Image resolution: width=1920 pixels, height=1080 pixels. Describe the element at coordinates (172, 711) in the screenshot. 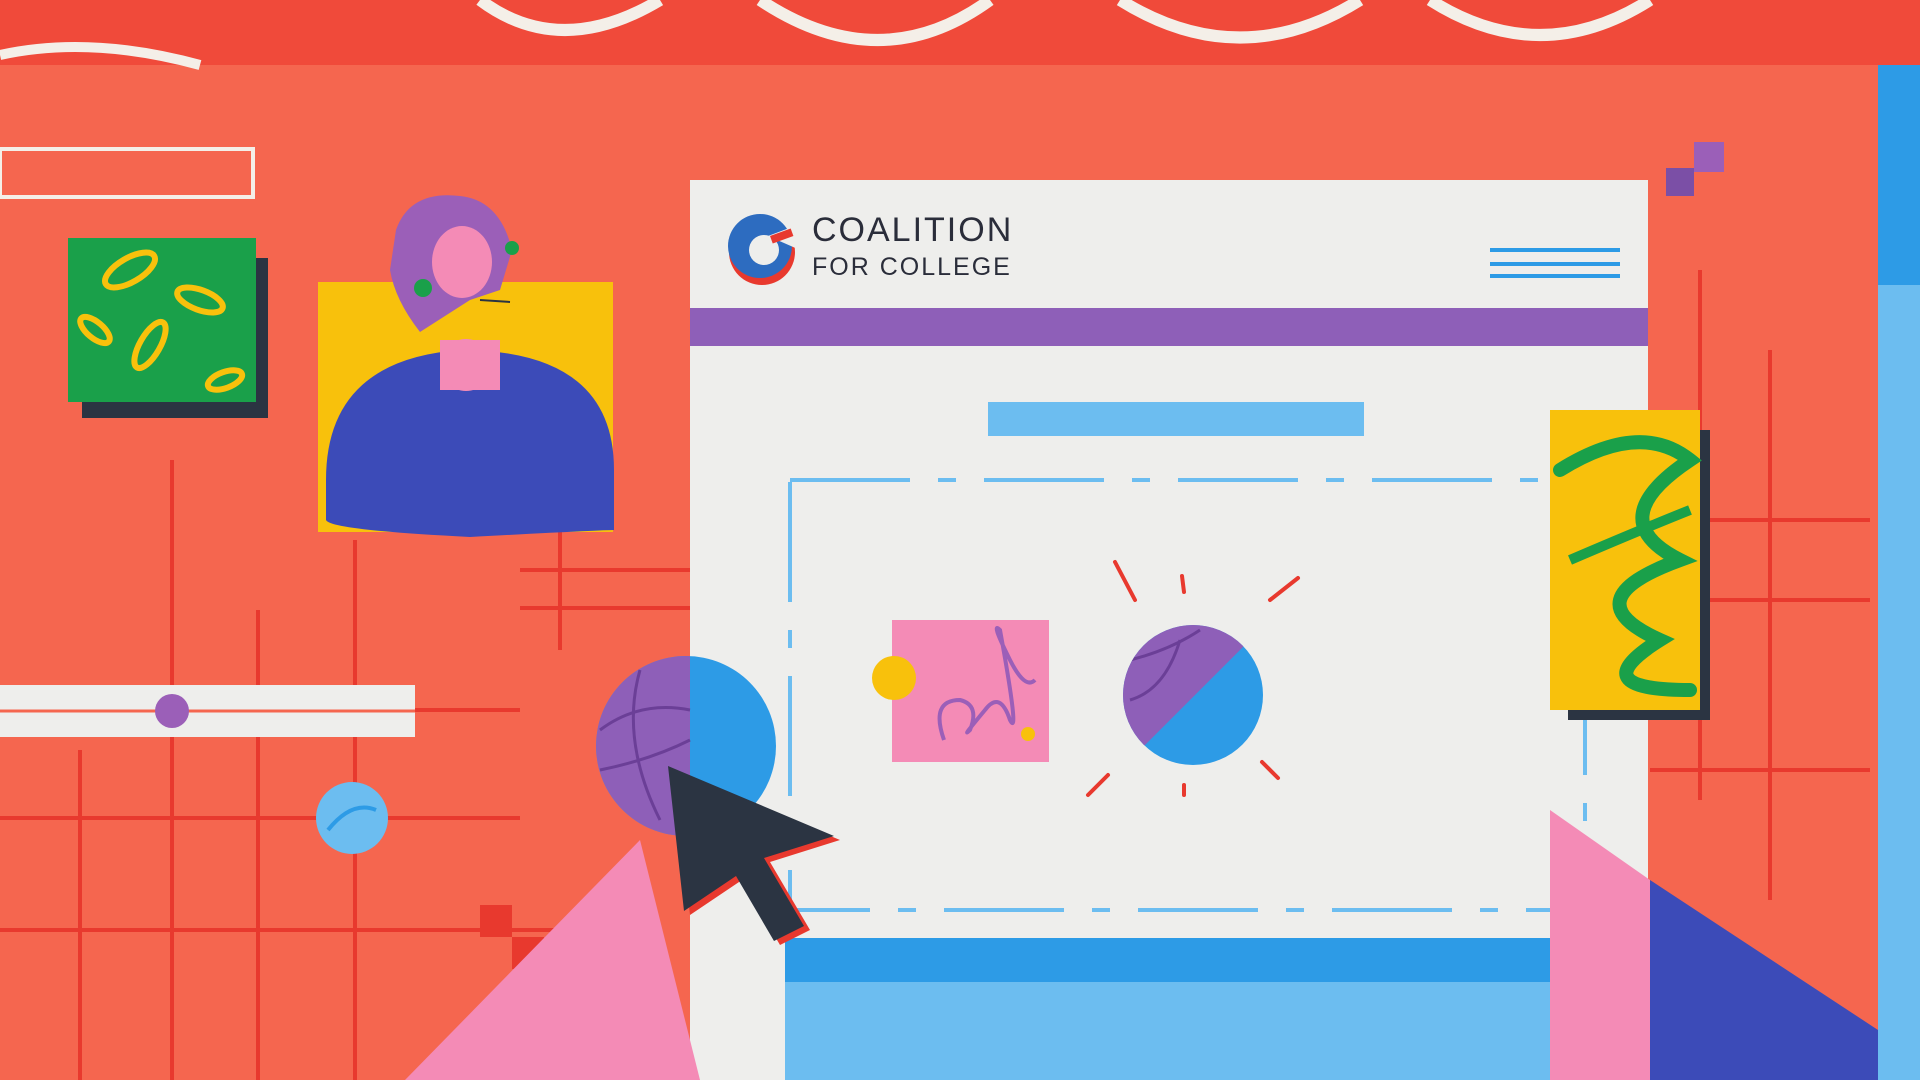

I see `slider-knob` at that location.